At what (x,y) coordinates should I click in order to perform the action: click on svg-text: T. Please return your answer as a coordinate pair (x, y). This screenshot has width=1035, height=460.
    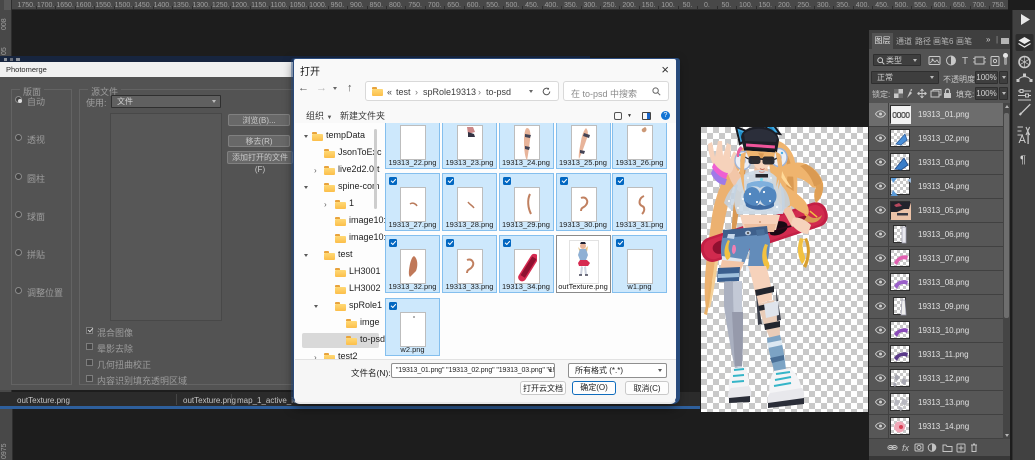
    Looking at the image, I should click on (965, 61).